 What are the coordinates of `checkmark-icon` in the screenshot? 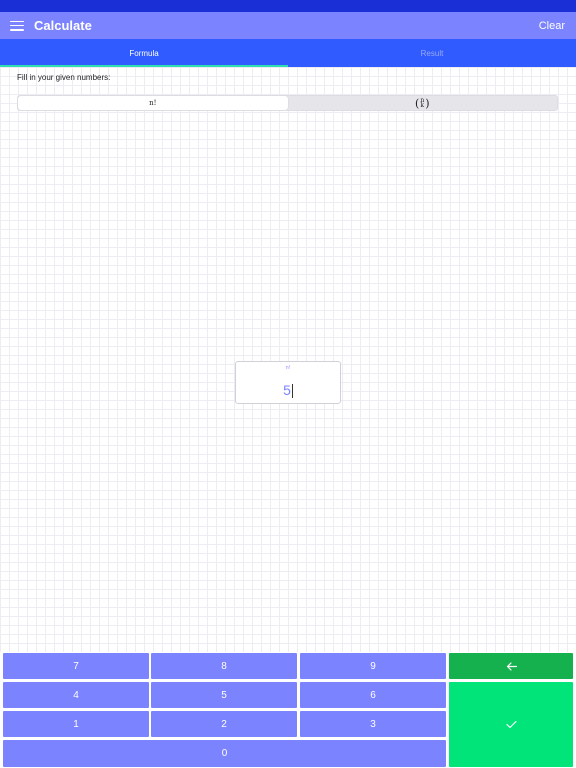 It's located at (511, 724).